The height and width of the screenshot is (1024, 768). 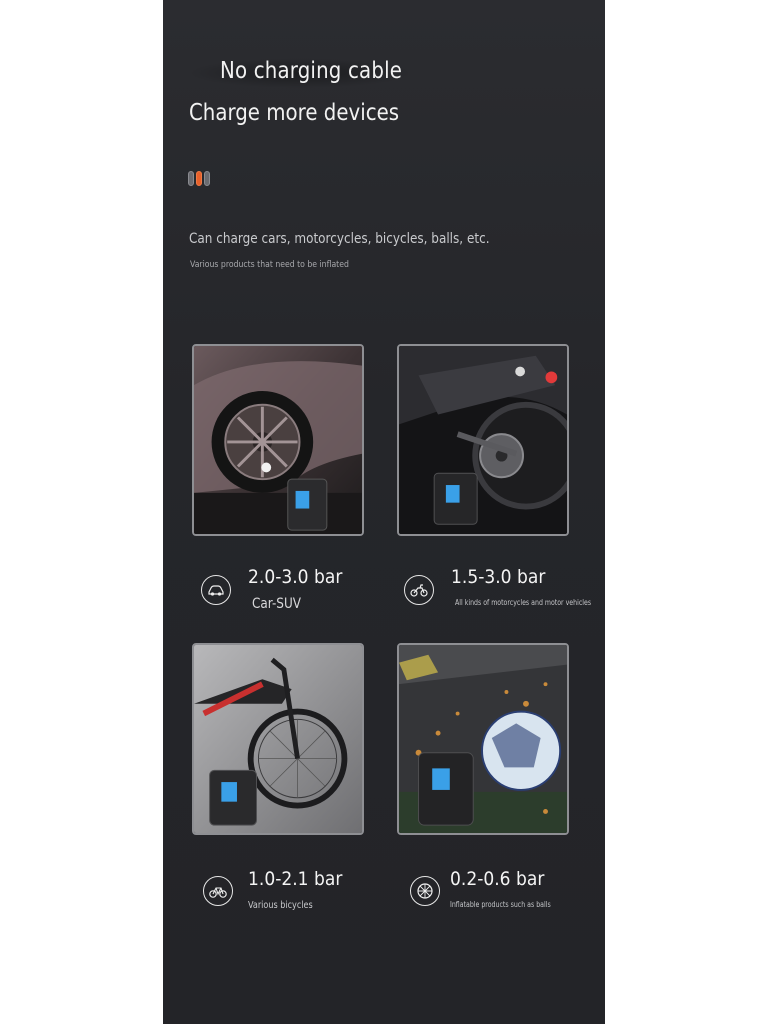 I want to click on car-tire-photo, so click(x=278, y=440).